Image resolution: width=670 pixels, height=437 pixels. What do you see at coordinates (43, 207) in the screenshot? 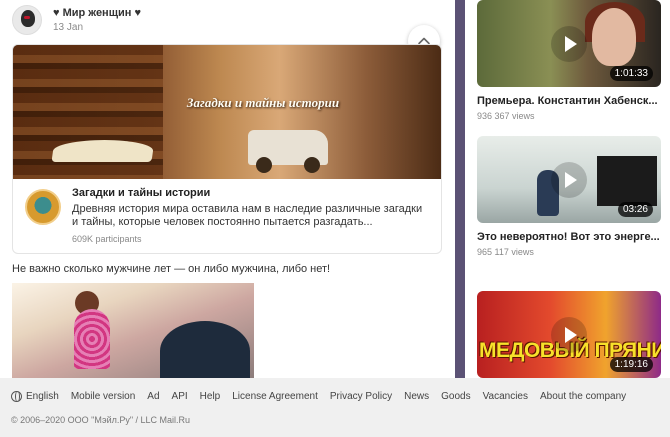
I see `group-avatar` at bounding box center [43, 207].